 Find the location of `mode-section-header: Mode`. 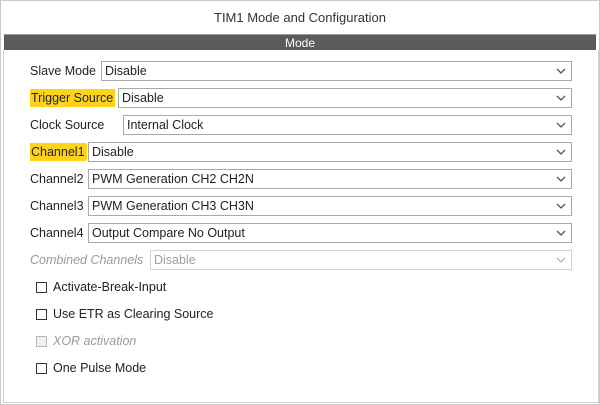

mode-section-header: Mode is located at coordinates (300, 42).